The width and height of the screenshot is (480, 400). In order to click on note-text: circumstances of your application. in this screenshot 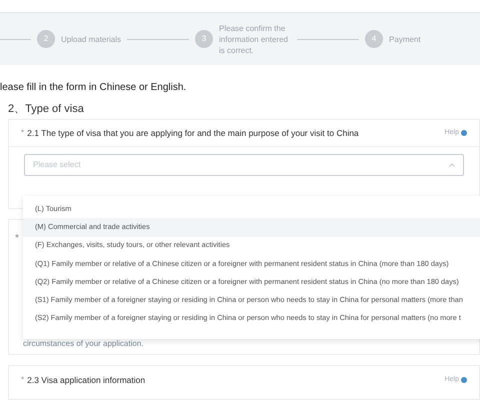, I will do `click(83, 344)`.